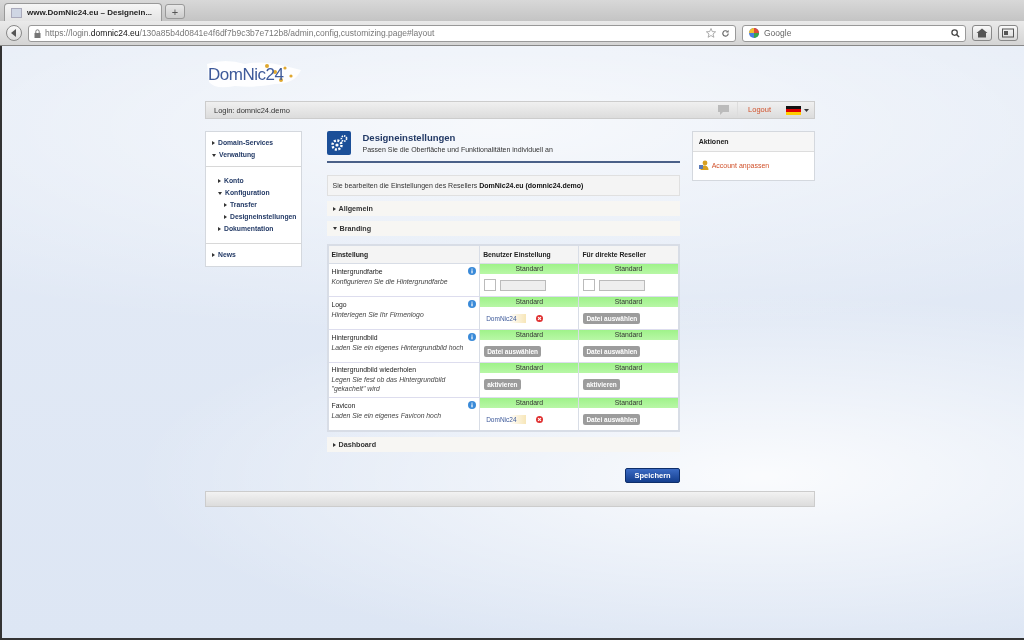 This screenshot has width=1024, height=640. I want to click on address-bar: https://login.domnic24.eu/130a85b4d0841e4f6df7b9c3b7e712b8/admin,config,customizing.page#layout, so click(382, 33).